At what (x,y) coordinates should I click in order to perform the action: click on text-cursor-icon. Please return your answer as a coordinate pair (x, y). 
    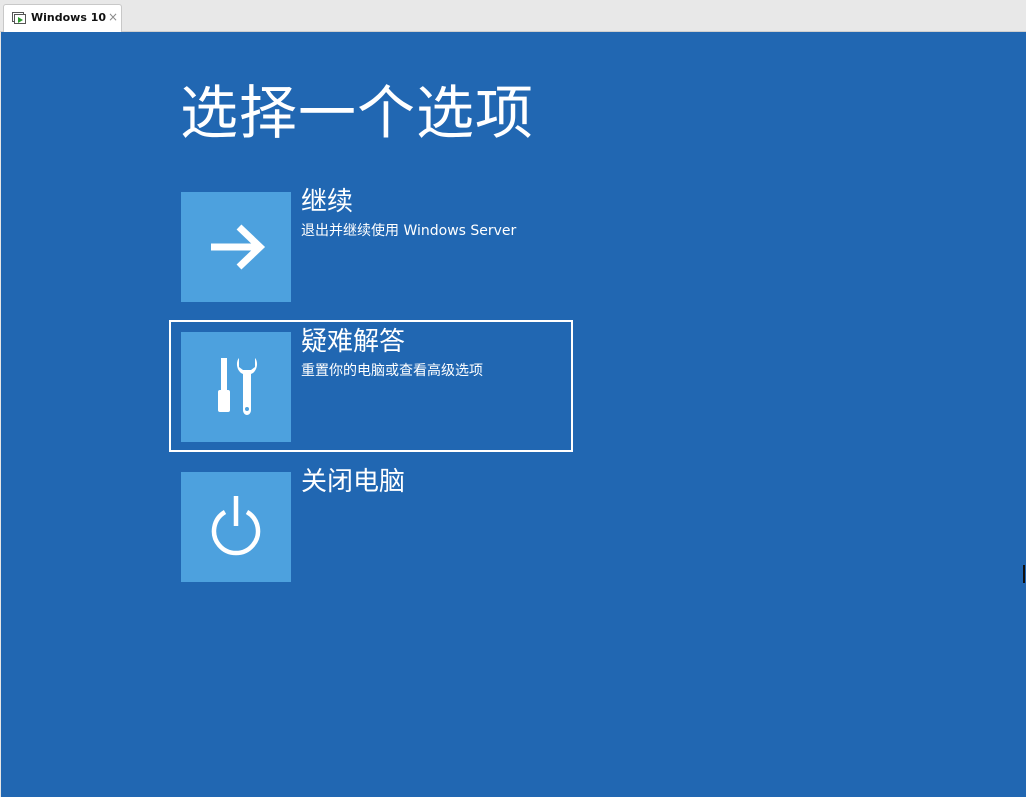
    Looking at the image, I should click on (1024, 574).